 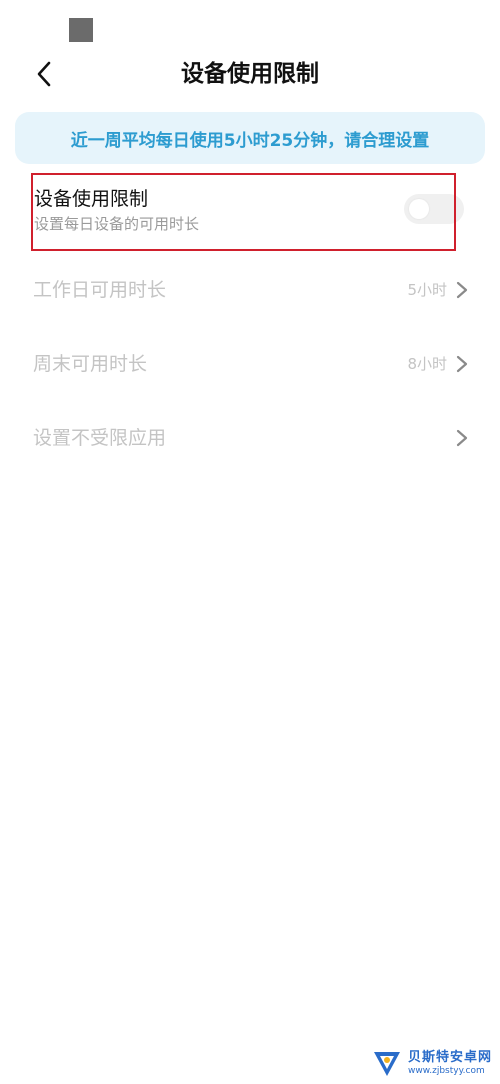 I want to click on device-limit-subtitle: 设置每日设备的可用时长, so click(x=117, y=224).